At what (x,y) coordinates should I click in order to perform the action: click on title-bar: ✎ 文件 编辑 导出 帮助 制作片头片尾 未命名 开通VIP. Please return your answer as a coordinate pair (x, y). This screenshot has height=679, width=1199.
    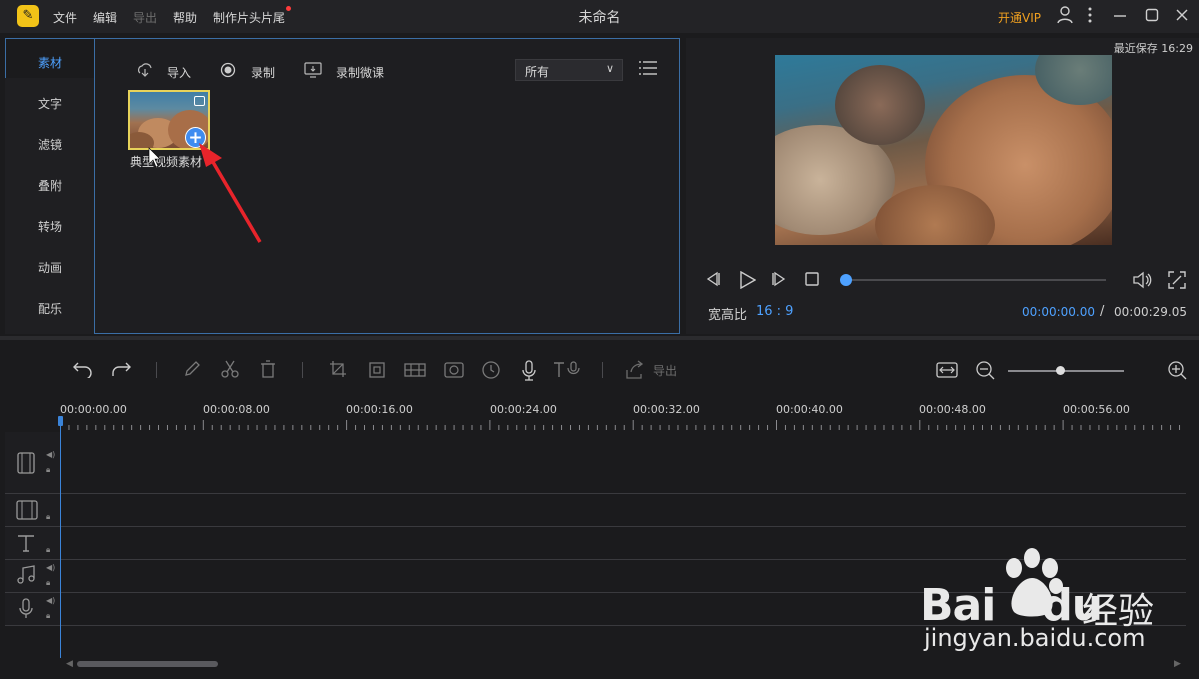
    Looking at the image, I should click on (599, 16).